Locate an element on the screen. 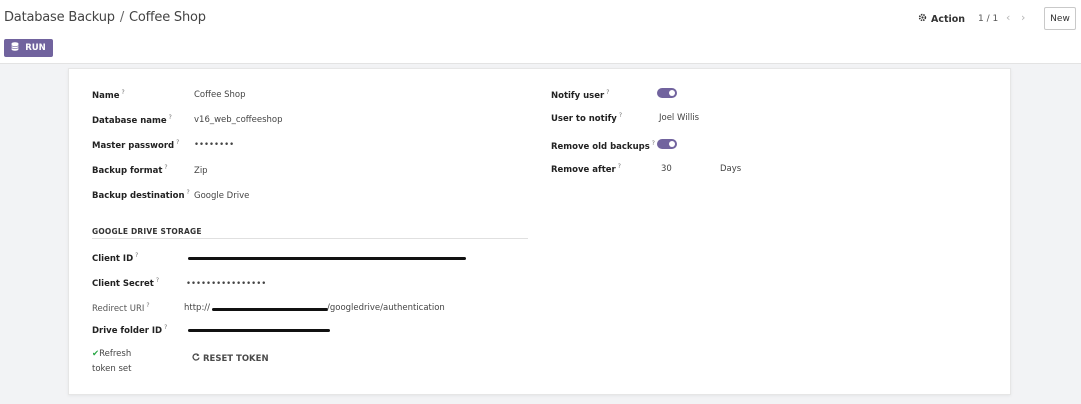  google-drive-section-title: GOOGLE DRIVE STORAGE is located at coordinates (147, 231).